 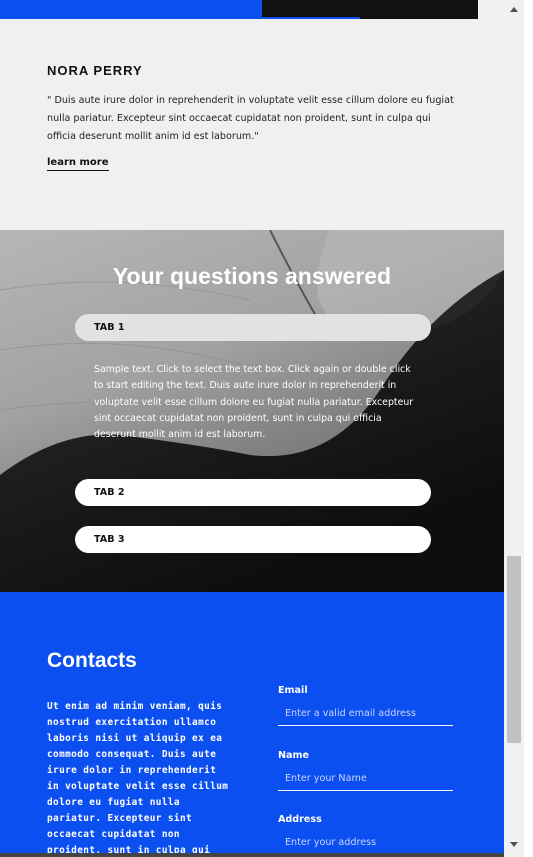 I want to click on tab-2-label: TAB 2, so click(x=109, y=492).